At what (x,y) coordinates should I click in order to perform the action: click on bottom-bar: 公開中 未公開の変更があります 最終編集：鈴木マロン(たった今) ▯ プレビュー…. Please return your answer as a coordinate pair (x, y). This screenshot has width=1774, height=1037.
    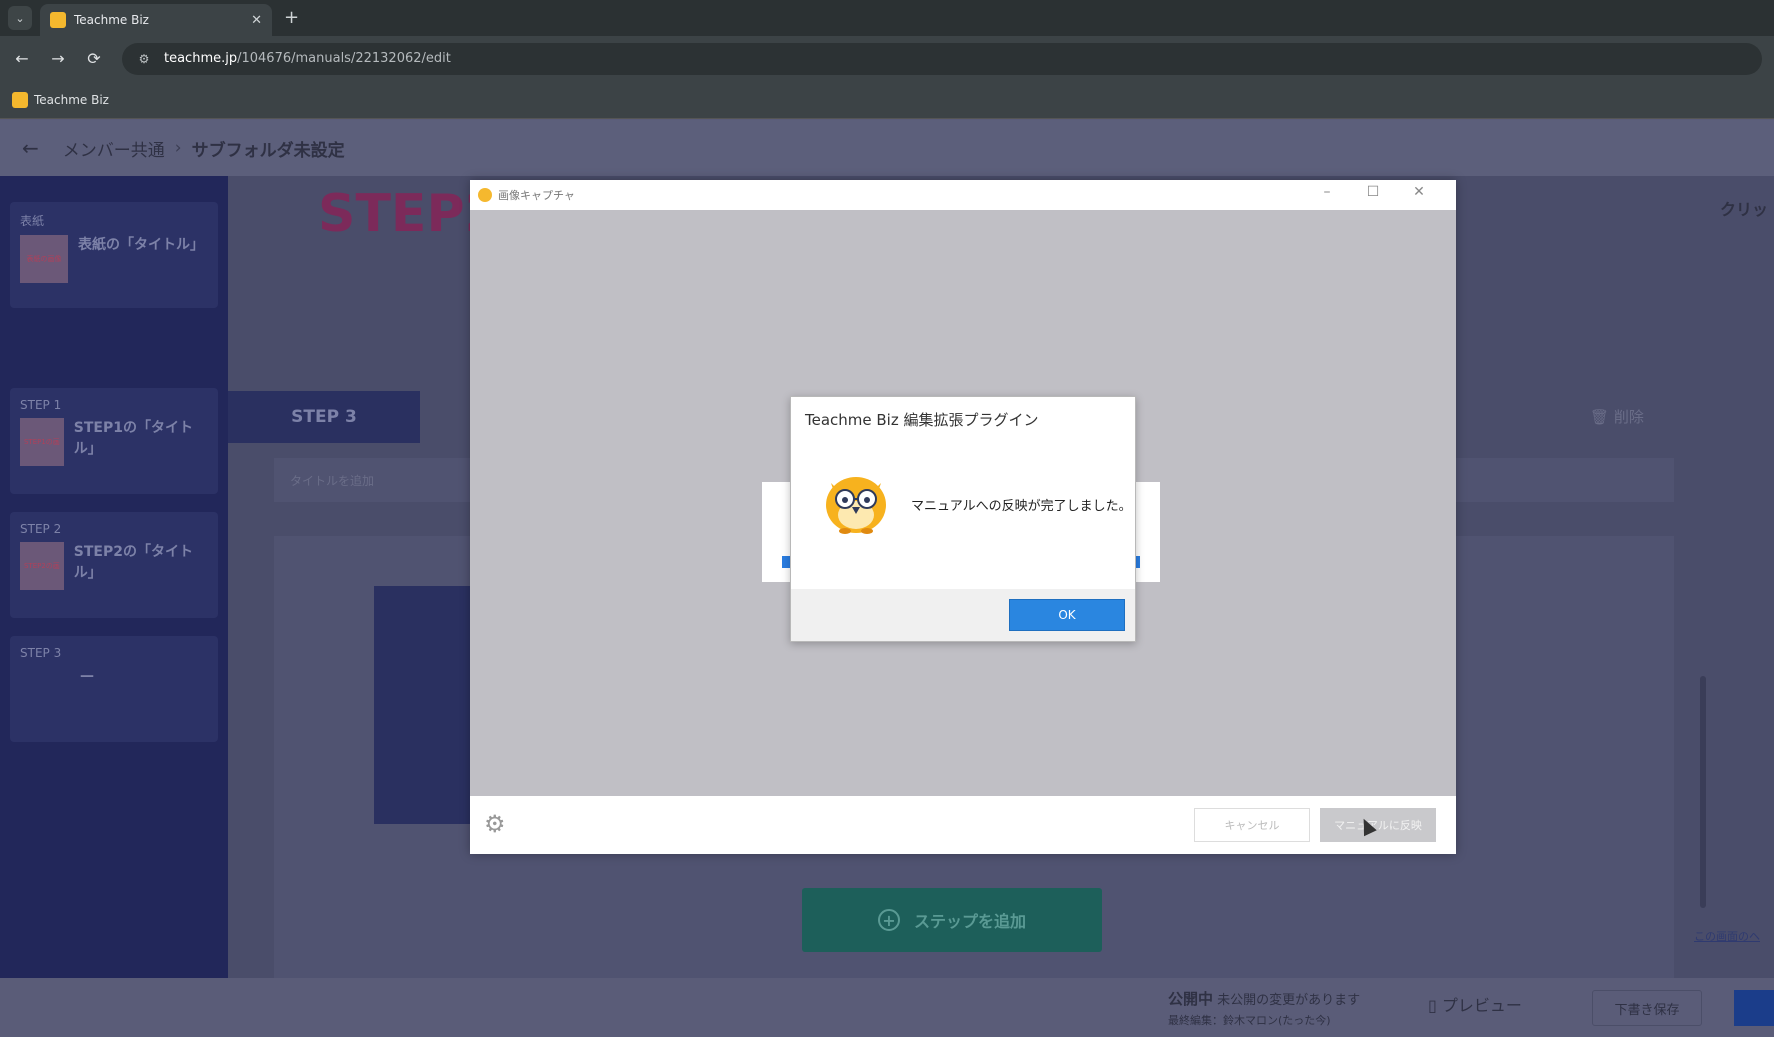
    Looking at the image, I should click on (1001, 1007).